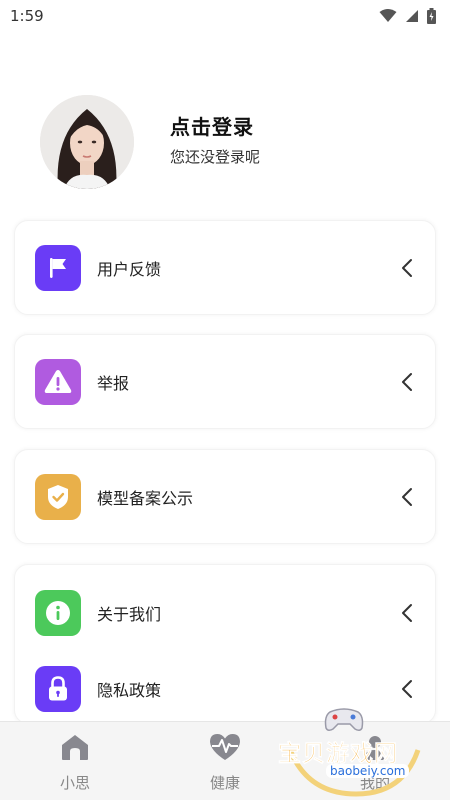 Image resolution: width=450 pixels, height=800 pixels. I want to click on watermark: 宝贝游戏网 baobeiy.com, so click(353, 749).